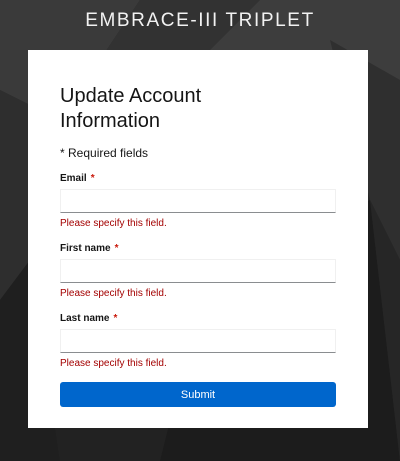 This screenshot has height=461, width=400. What do you see at coordinates (113, 293) in the screenshot?
I see `first-name-error-message: Please specify this field.` at bounding box center [113, 293].